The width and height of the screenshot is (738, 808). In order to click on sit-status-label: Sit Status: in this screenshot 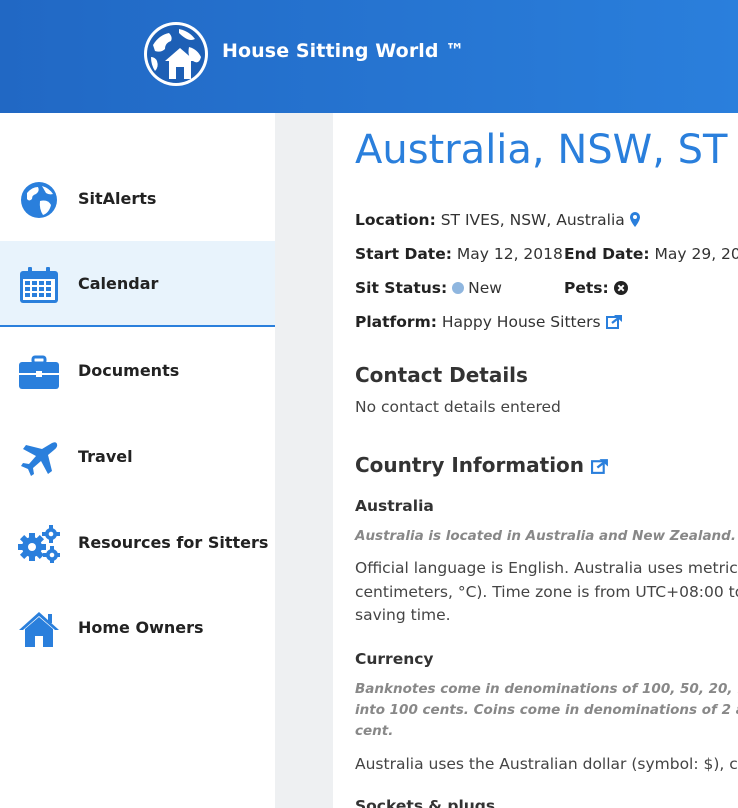, I will do `click(401, 288)`.